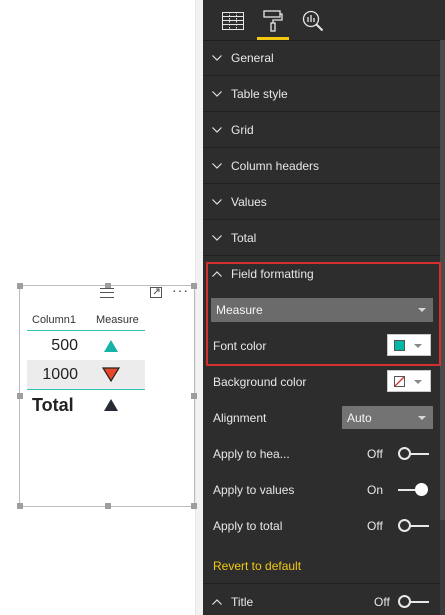  What do you see at coordinates (240, 346) in the screenshot?
I see `font-color-label: Font color` at bounding box center [240, 346].